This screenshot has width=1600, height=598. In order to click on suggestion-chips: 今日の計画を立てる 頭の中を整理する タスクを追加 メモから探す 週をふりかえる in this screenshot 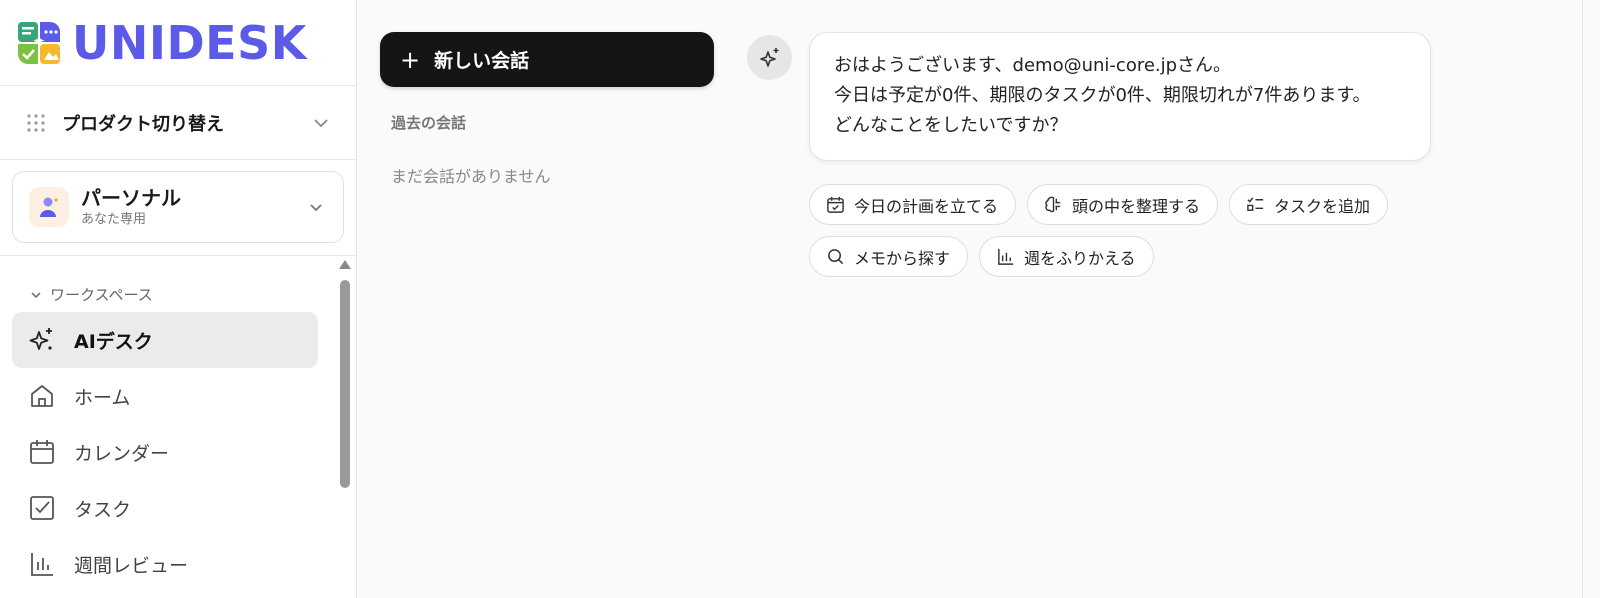, I will do `click(1129, 236)`.